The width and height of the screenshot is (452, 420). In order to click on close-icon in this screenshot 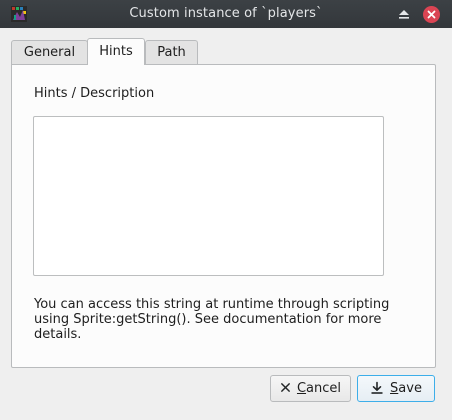, I will do `click(431, 14)`.